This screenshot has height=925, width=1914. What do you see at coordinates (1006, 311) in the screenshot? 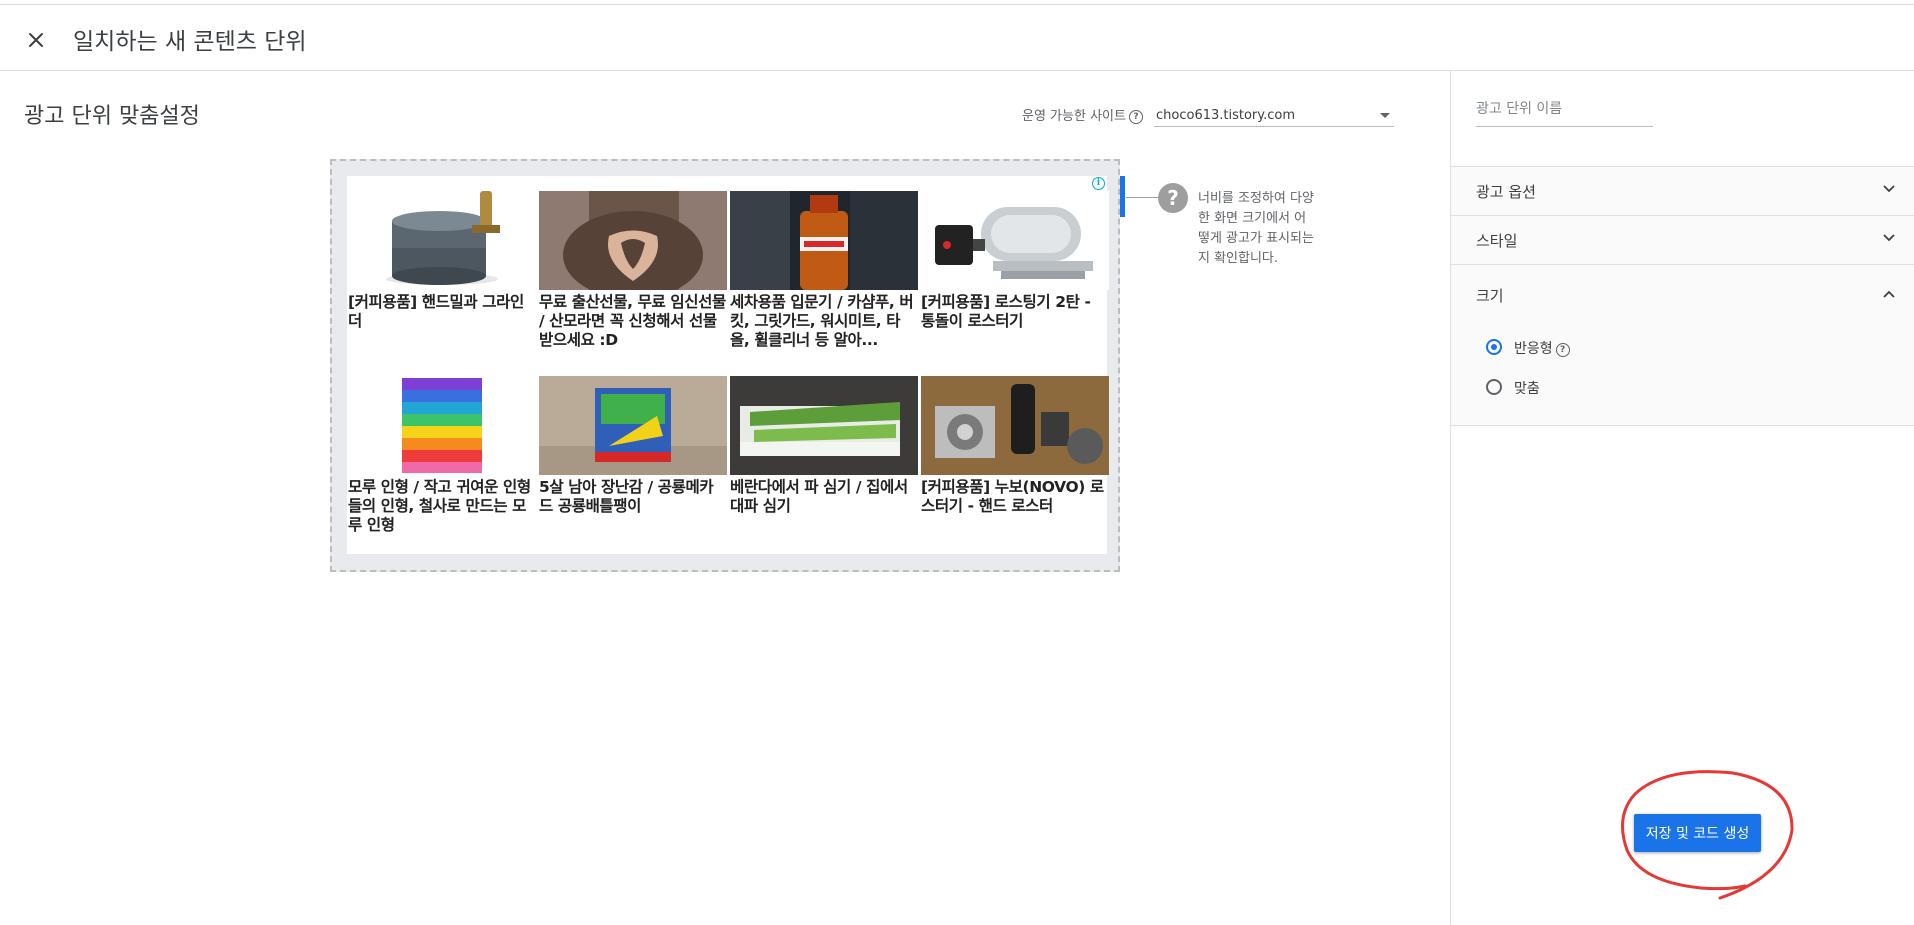
I see `ad-card-title: [커피용품] 로스팅기 2탄 - 통돌이 로스터기` at bounding box center [1006, 311].